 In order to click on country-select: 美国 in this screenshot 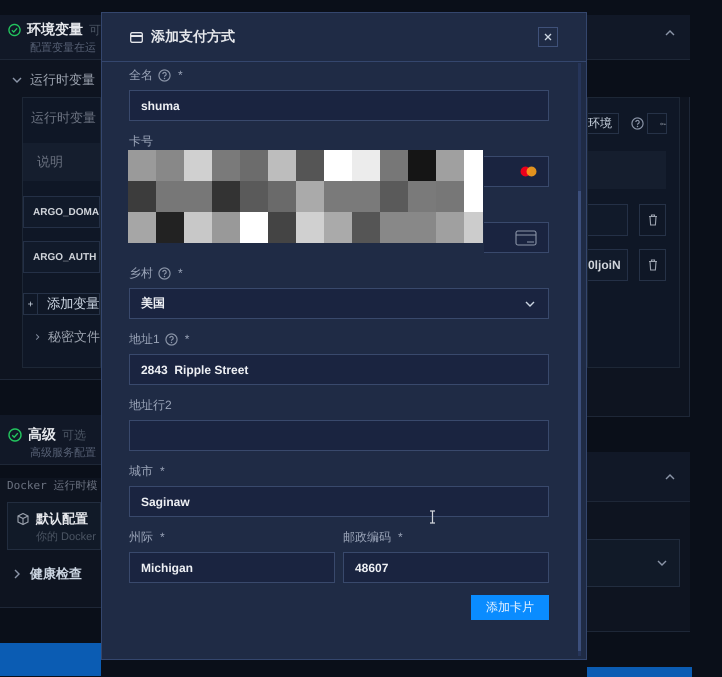, I will do `click(339, 303)`.